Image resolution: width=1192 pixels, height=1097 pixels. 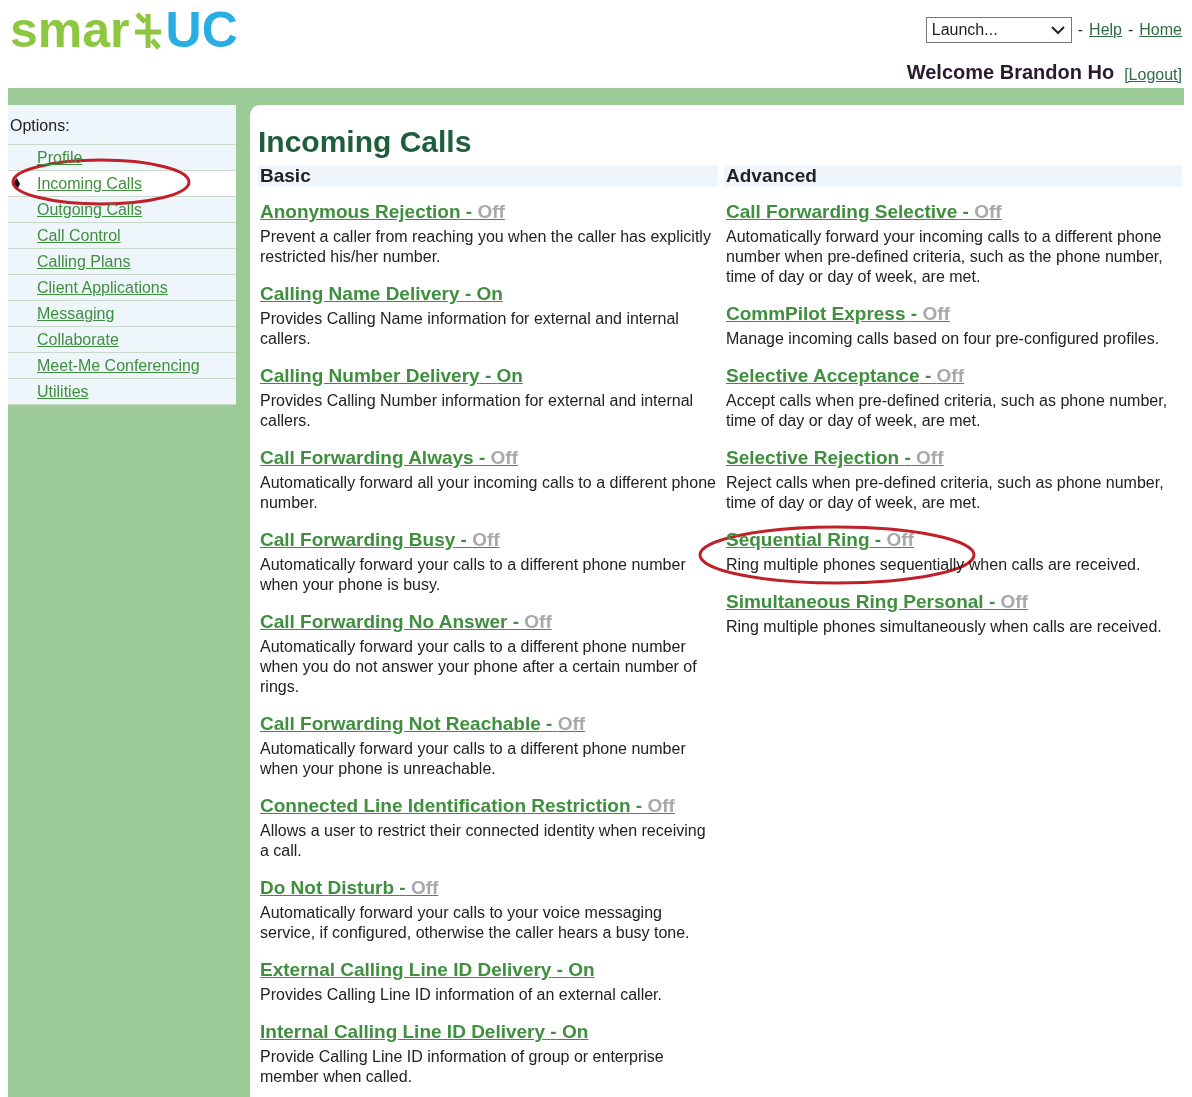 I want to click on feature-link: Sequential Ring - Off, so click(x=820, y=539).